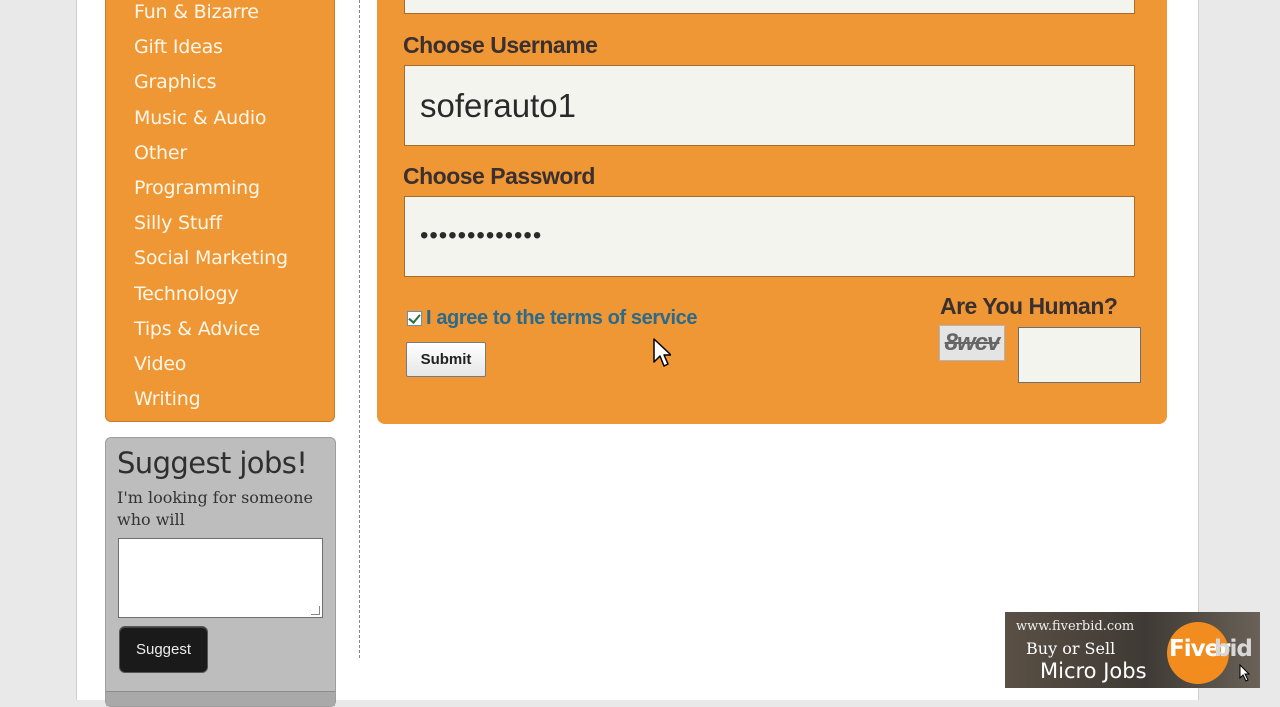 The width and height of the screenshot is (1280, 707). I want to click on category-link-video: Video, so click(211, 366).